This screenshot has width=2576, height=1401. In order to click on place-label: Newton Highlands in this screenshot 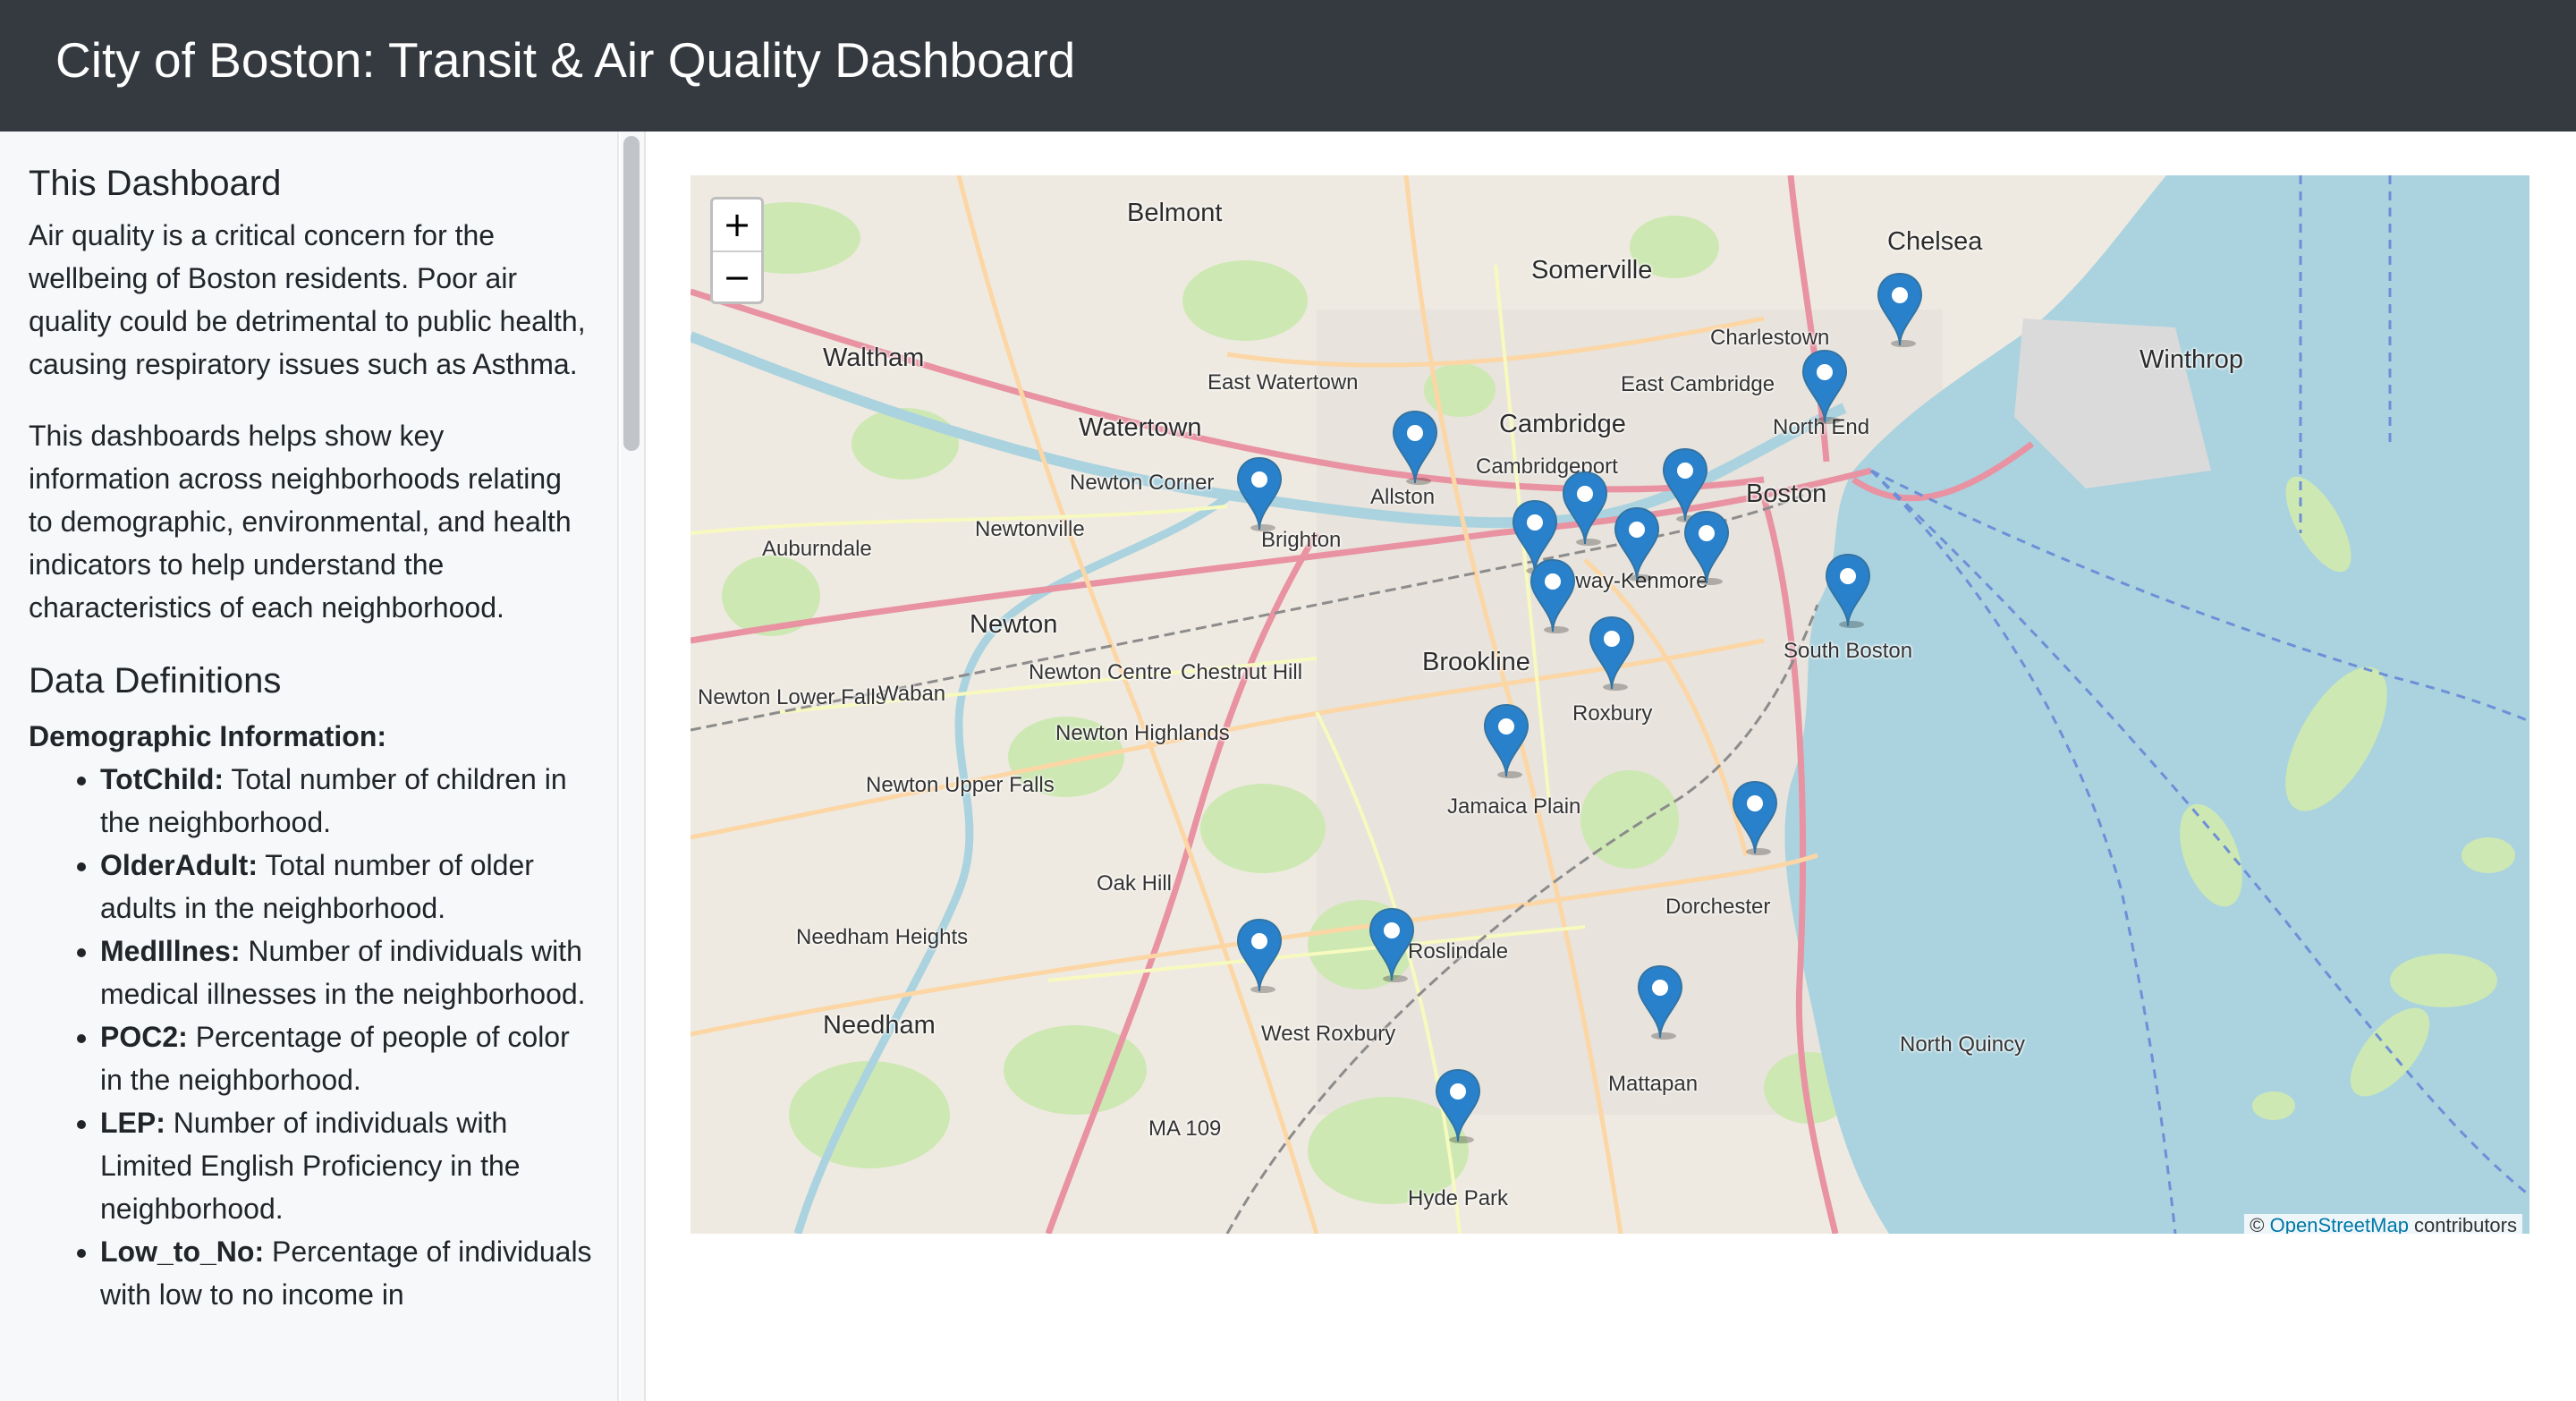, I will do `click(1142, 733)`.